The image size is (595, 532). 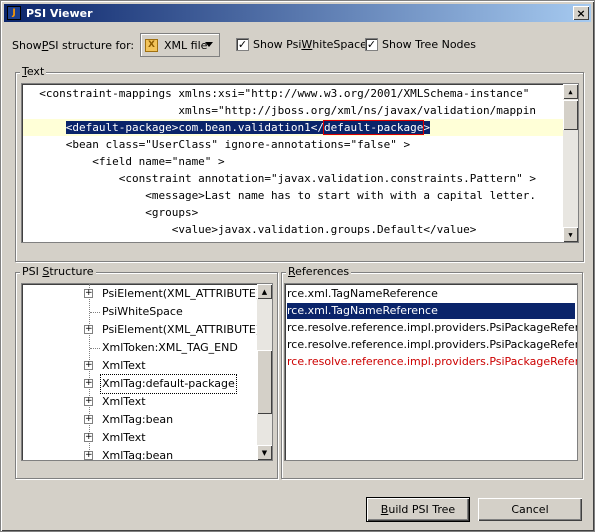 I want to click on show-tree-nodes-checkbox: ✓ Show Tree Nodes, so click(x=420, y=44).